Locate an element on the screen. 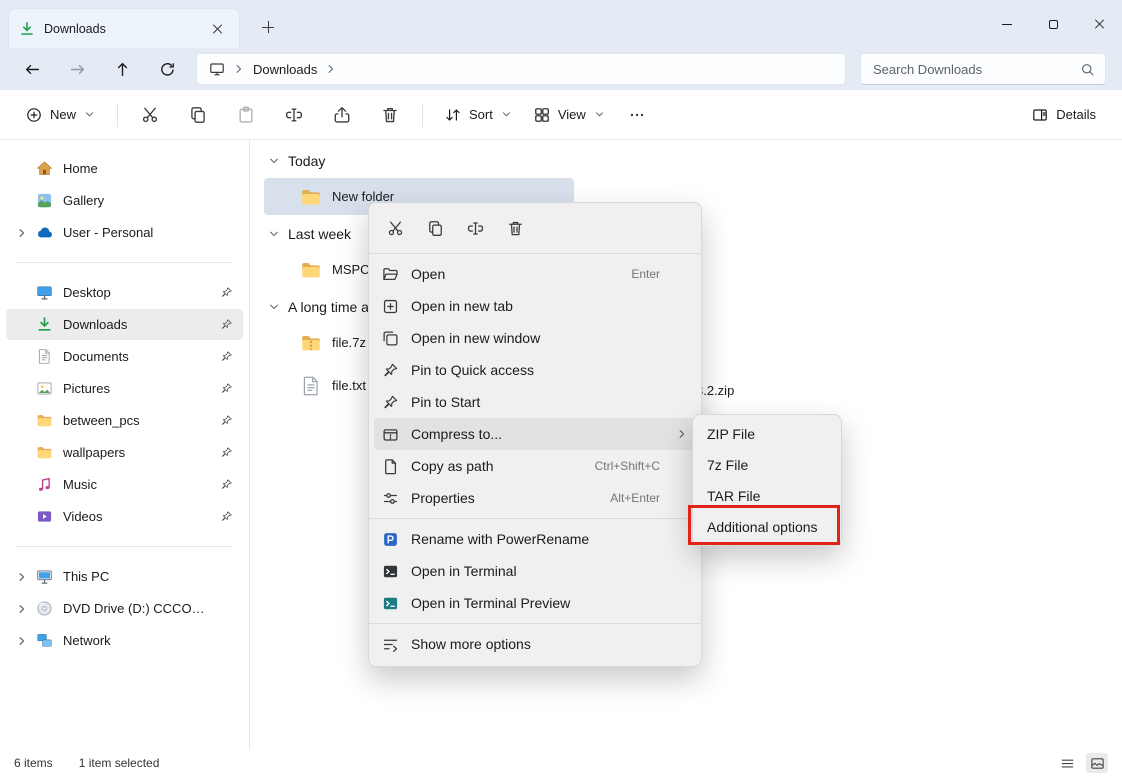 The width and height of the screenshot is (1122, 776). sort-button: Sort is located at coordinates (478, 115).